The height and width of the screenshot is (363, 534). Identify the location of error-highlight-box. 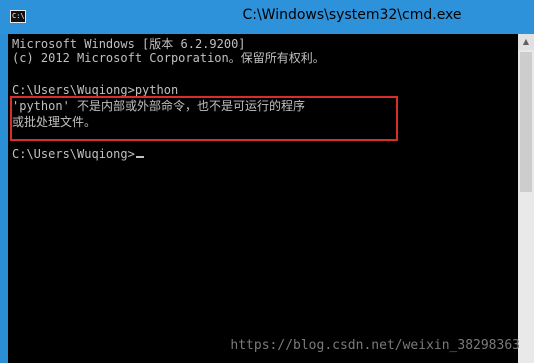
(204, 118).